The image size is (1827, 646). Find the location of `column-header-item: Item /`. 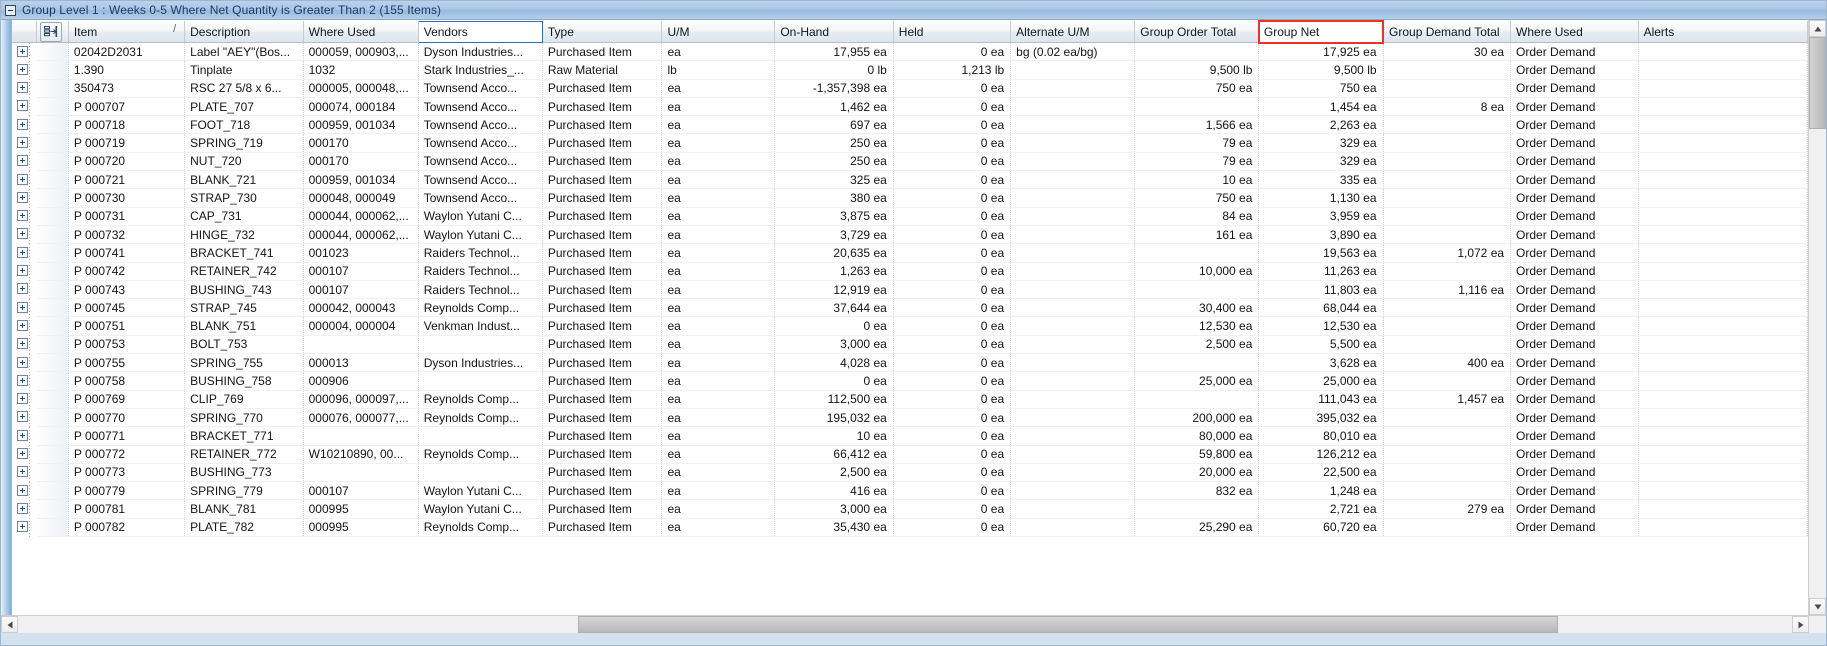

column-header-item: Item / is located at coordinates (127, 32).